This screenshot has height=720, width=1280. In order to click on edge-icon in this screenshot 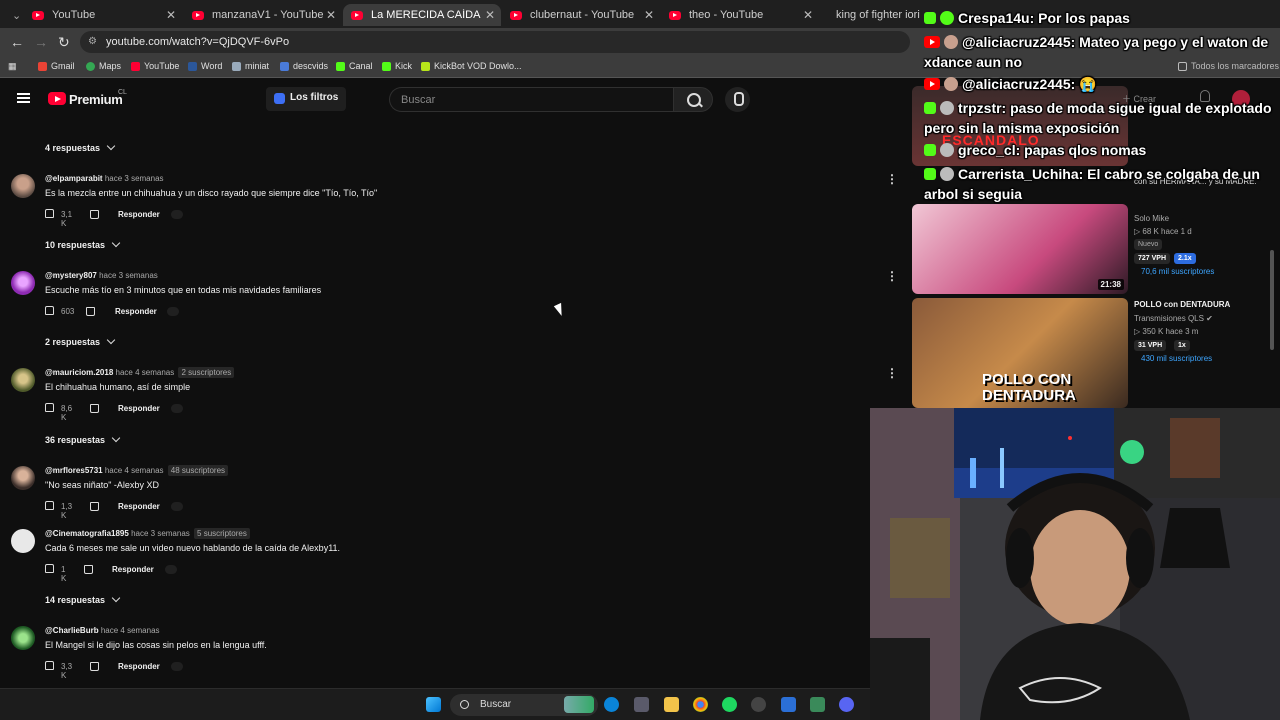, I will do `click(611, 704)`.